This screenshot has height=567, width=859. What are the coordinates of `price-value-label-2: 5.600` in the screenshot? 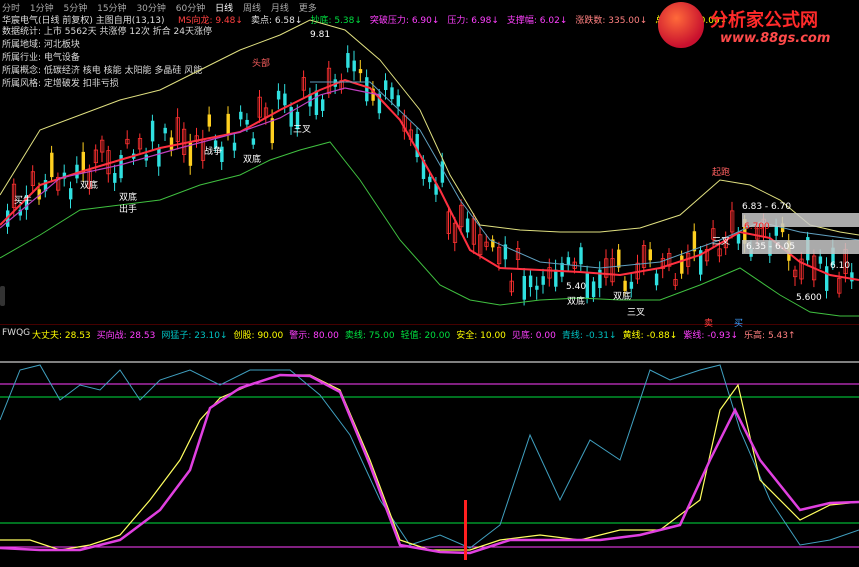 It's located at (809, 298).